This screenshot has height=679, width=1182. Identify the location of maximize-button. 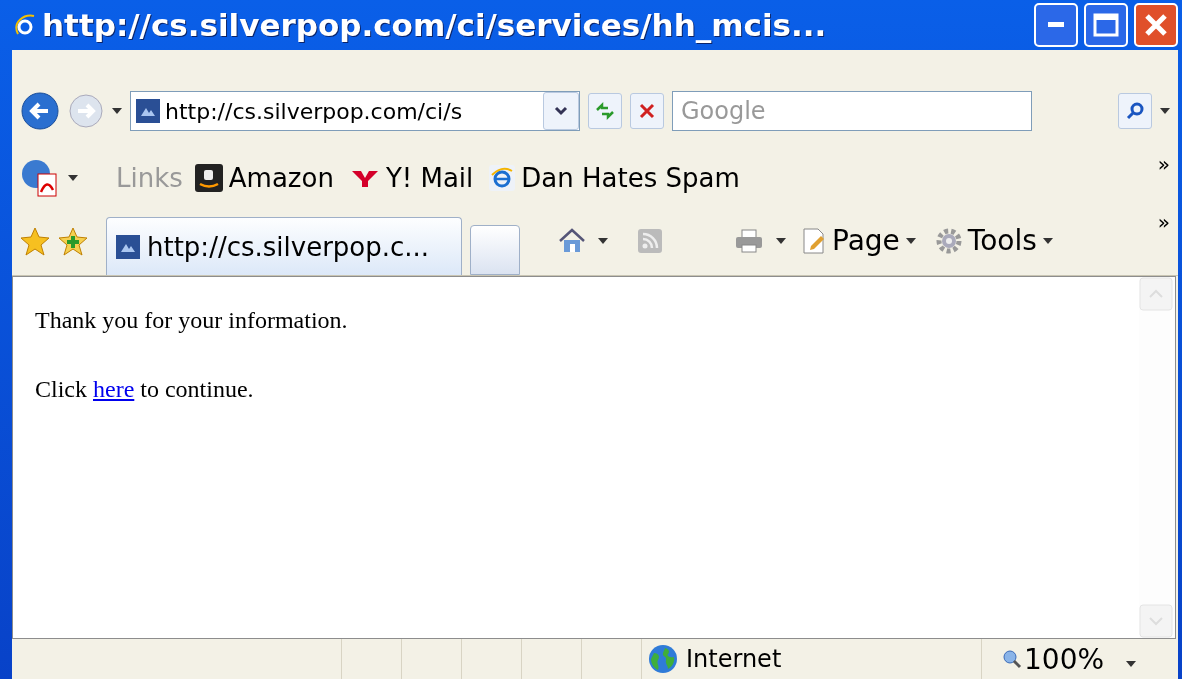
(1106, 25).